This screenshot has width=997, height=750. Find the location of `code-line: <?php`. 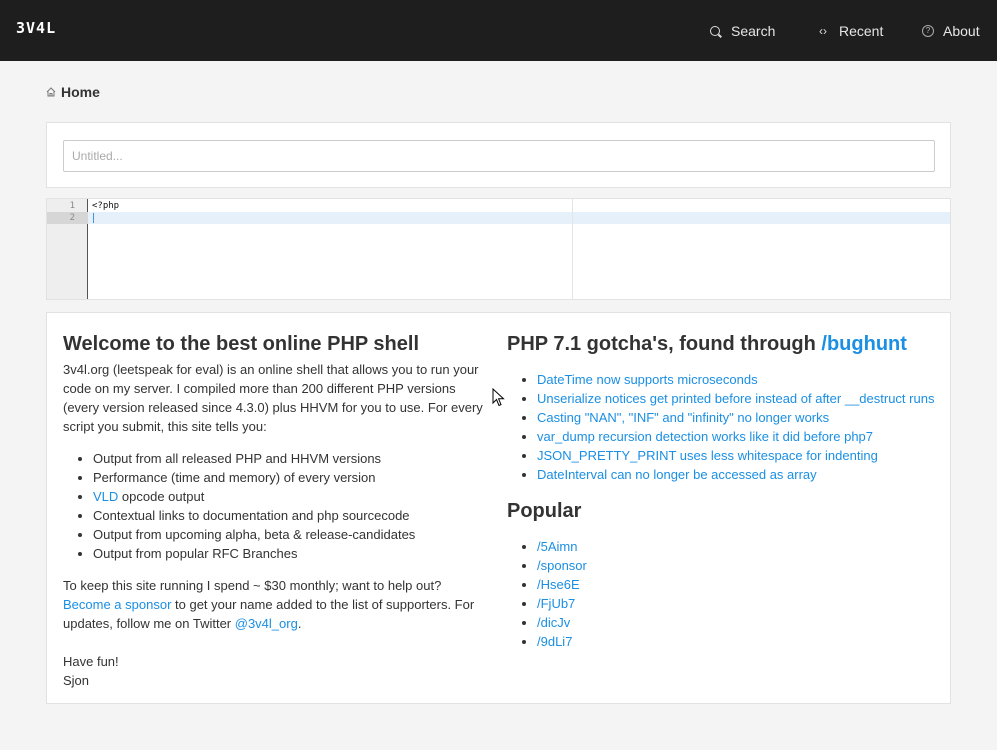

code-line: <?php is located at coordinates (105, 206).